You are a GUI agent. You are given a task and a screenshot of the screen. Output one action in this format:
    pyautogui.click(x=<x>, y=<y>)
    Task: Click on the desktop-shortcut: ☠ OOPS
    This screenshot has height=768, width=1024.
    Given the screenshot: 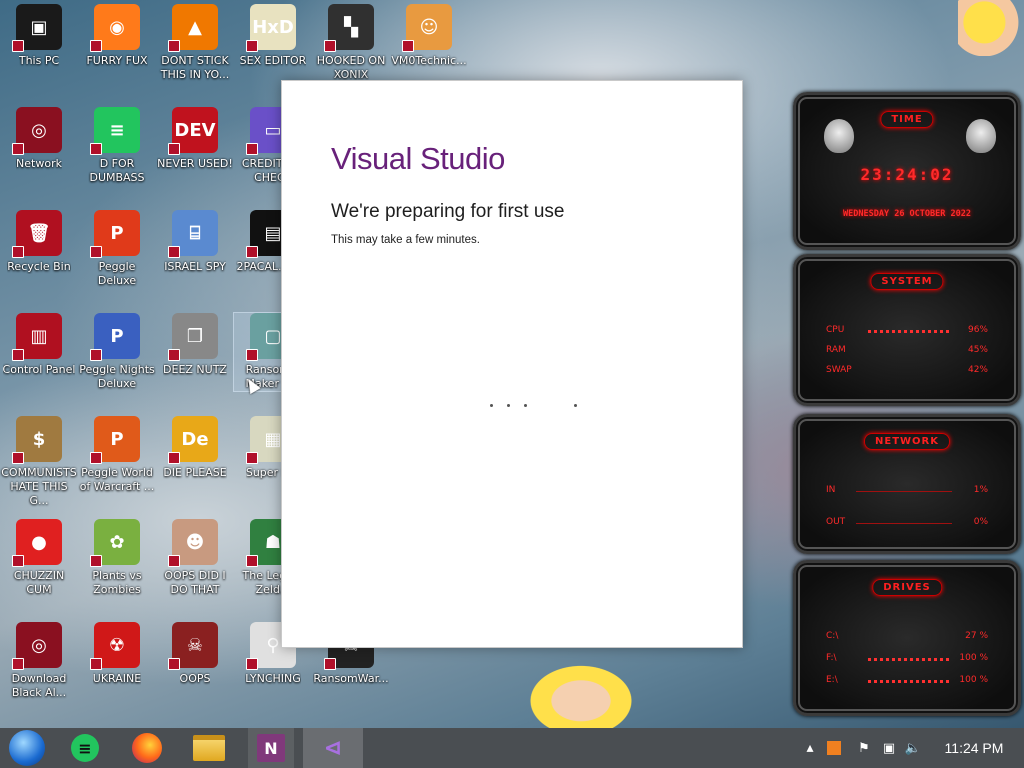 What is the action you would take?
    pyautogui.click(x=195, y=654)
    